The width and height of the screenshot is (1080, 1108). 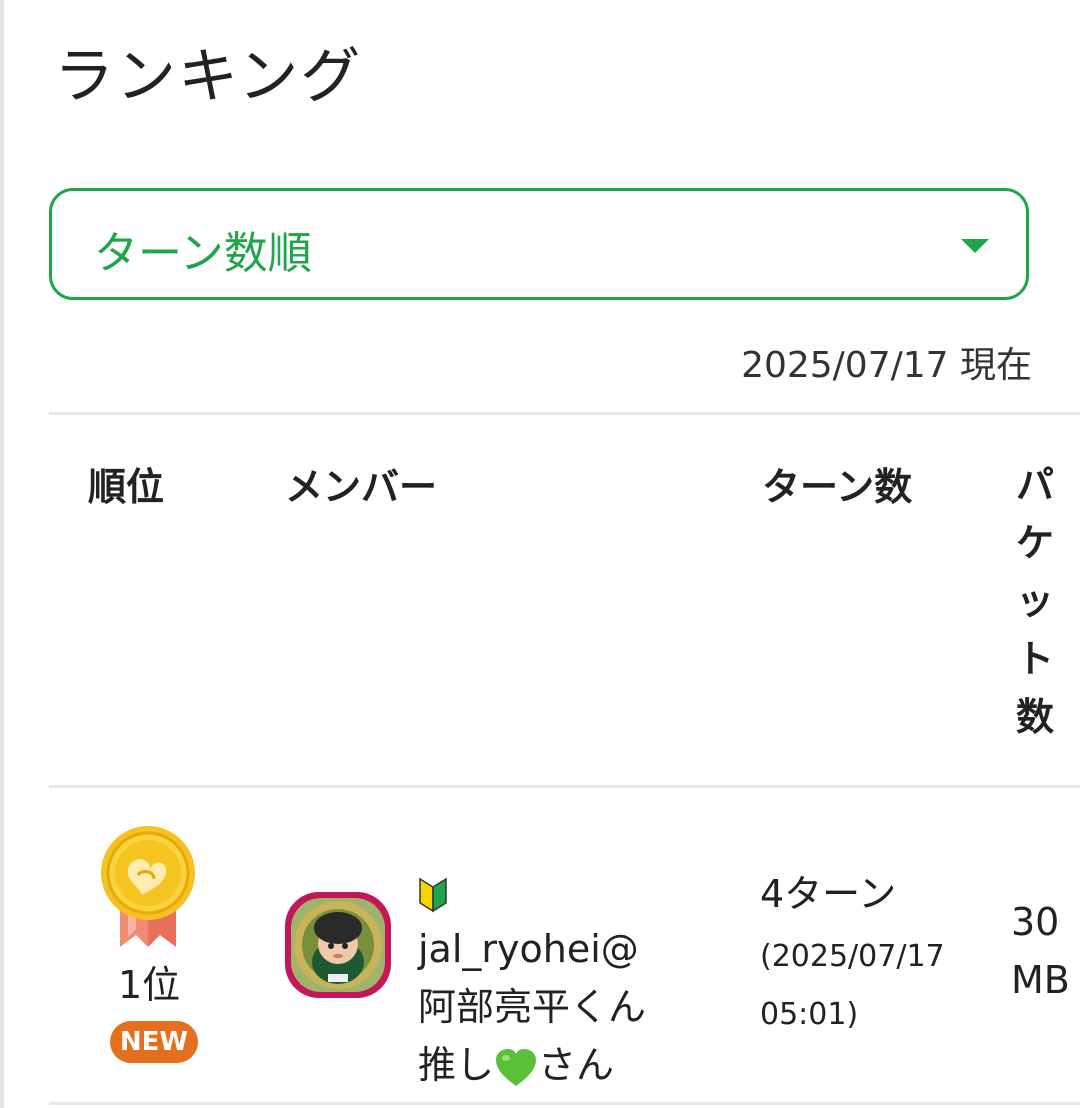 What do you see at coordinates (148, 886) in the screenshot?
I see `gold-medal-icon` at bounding box center [148, 886].